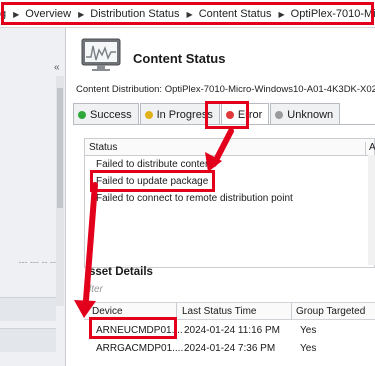 The image size is (375, 366). I want to click on column-divider, so click(291, 311).